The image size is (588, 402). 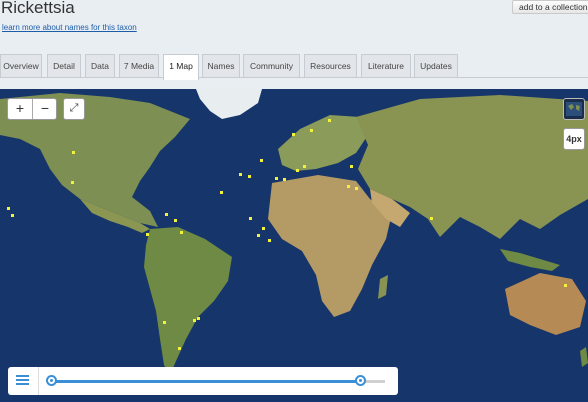 I want to click on tab-updates: Updates, so click(x=436, y=66).